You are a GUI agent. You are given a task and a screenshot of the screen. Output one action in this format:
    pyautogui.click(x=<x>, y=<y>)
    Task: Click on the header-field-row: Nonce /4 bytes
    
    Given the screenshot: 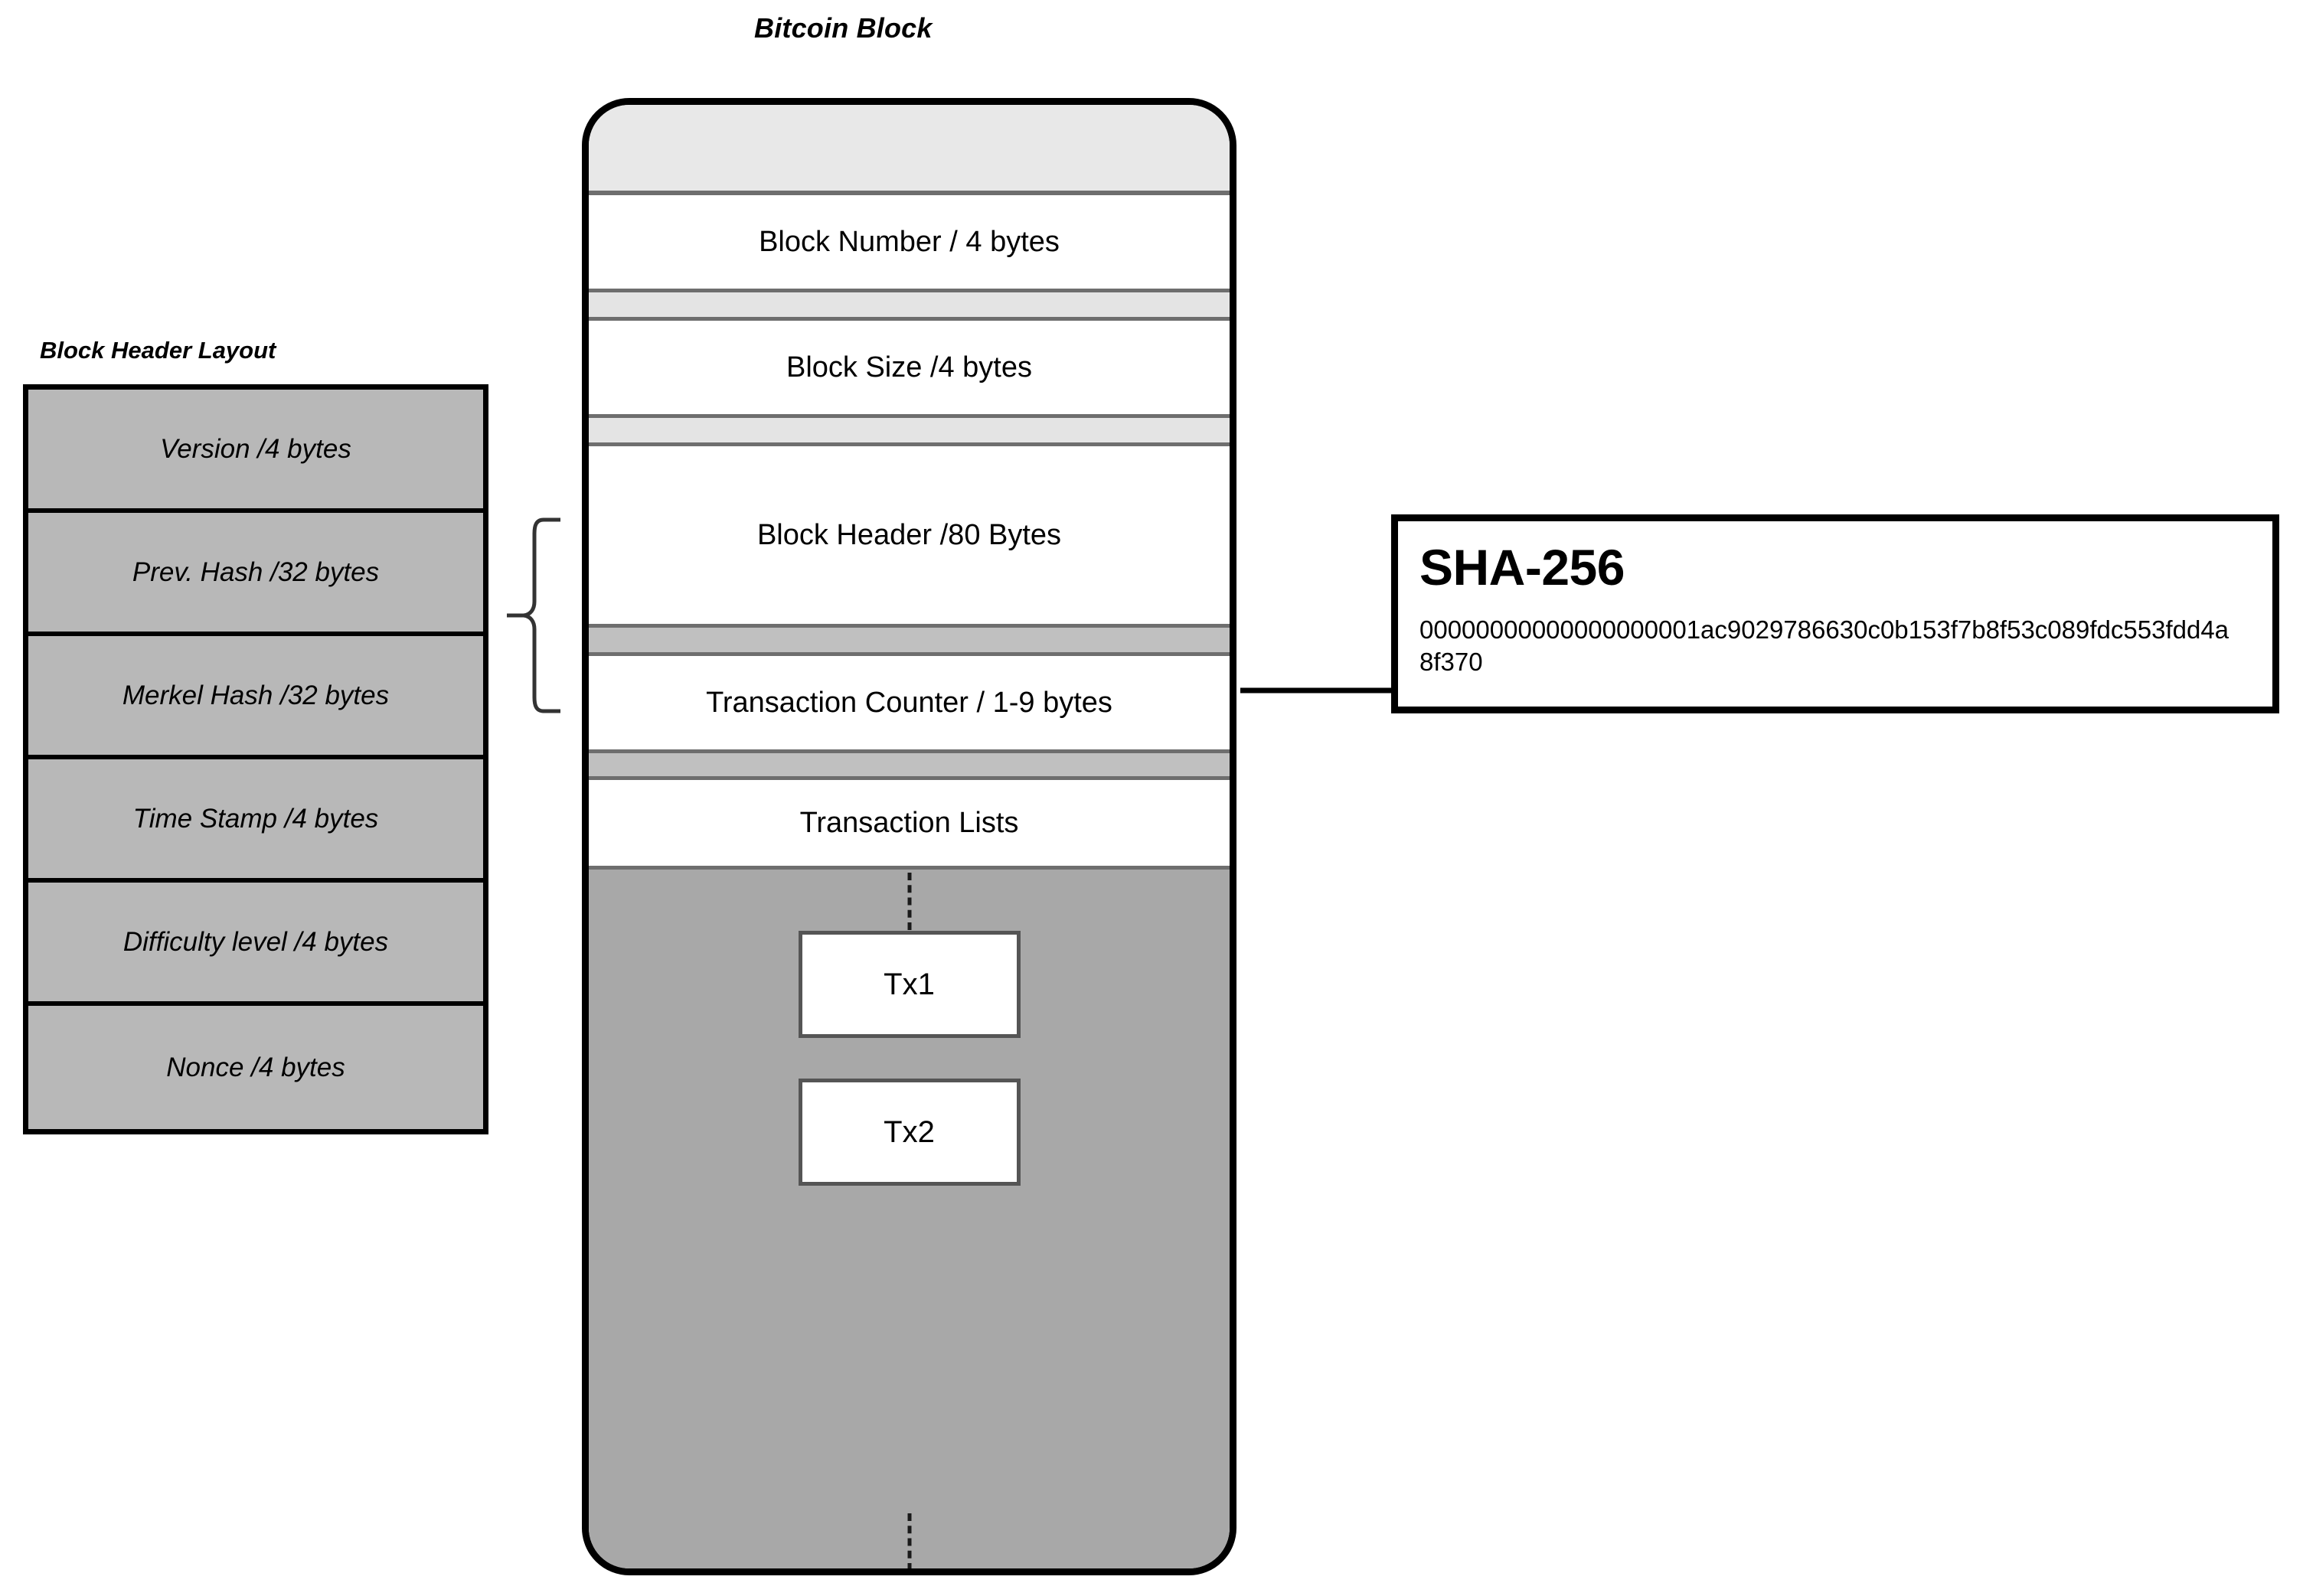 What is the action you would take?
    pyautogui.click(x=255, y=1067)
    